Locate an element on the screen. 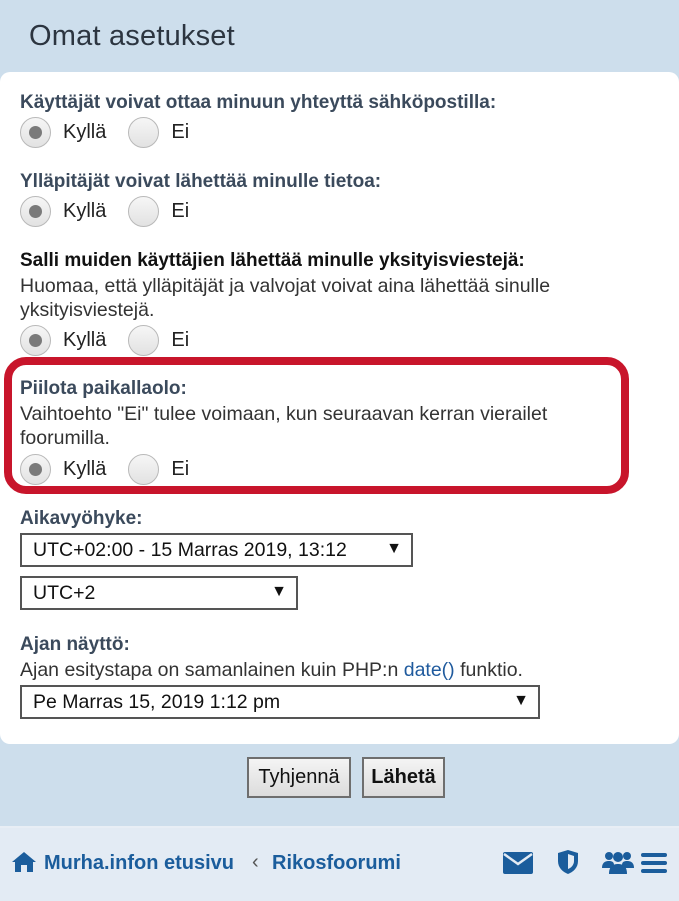 The image size is (679, 901). home-icon is located at coordinates (24, 864).